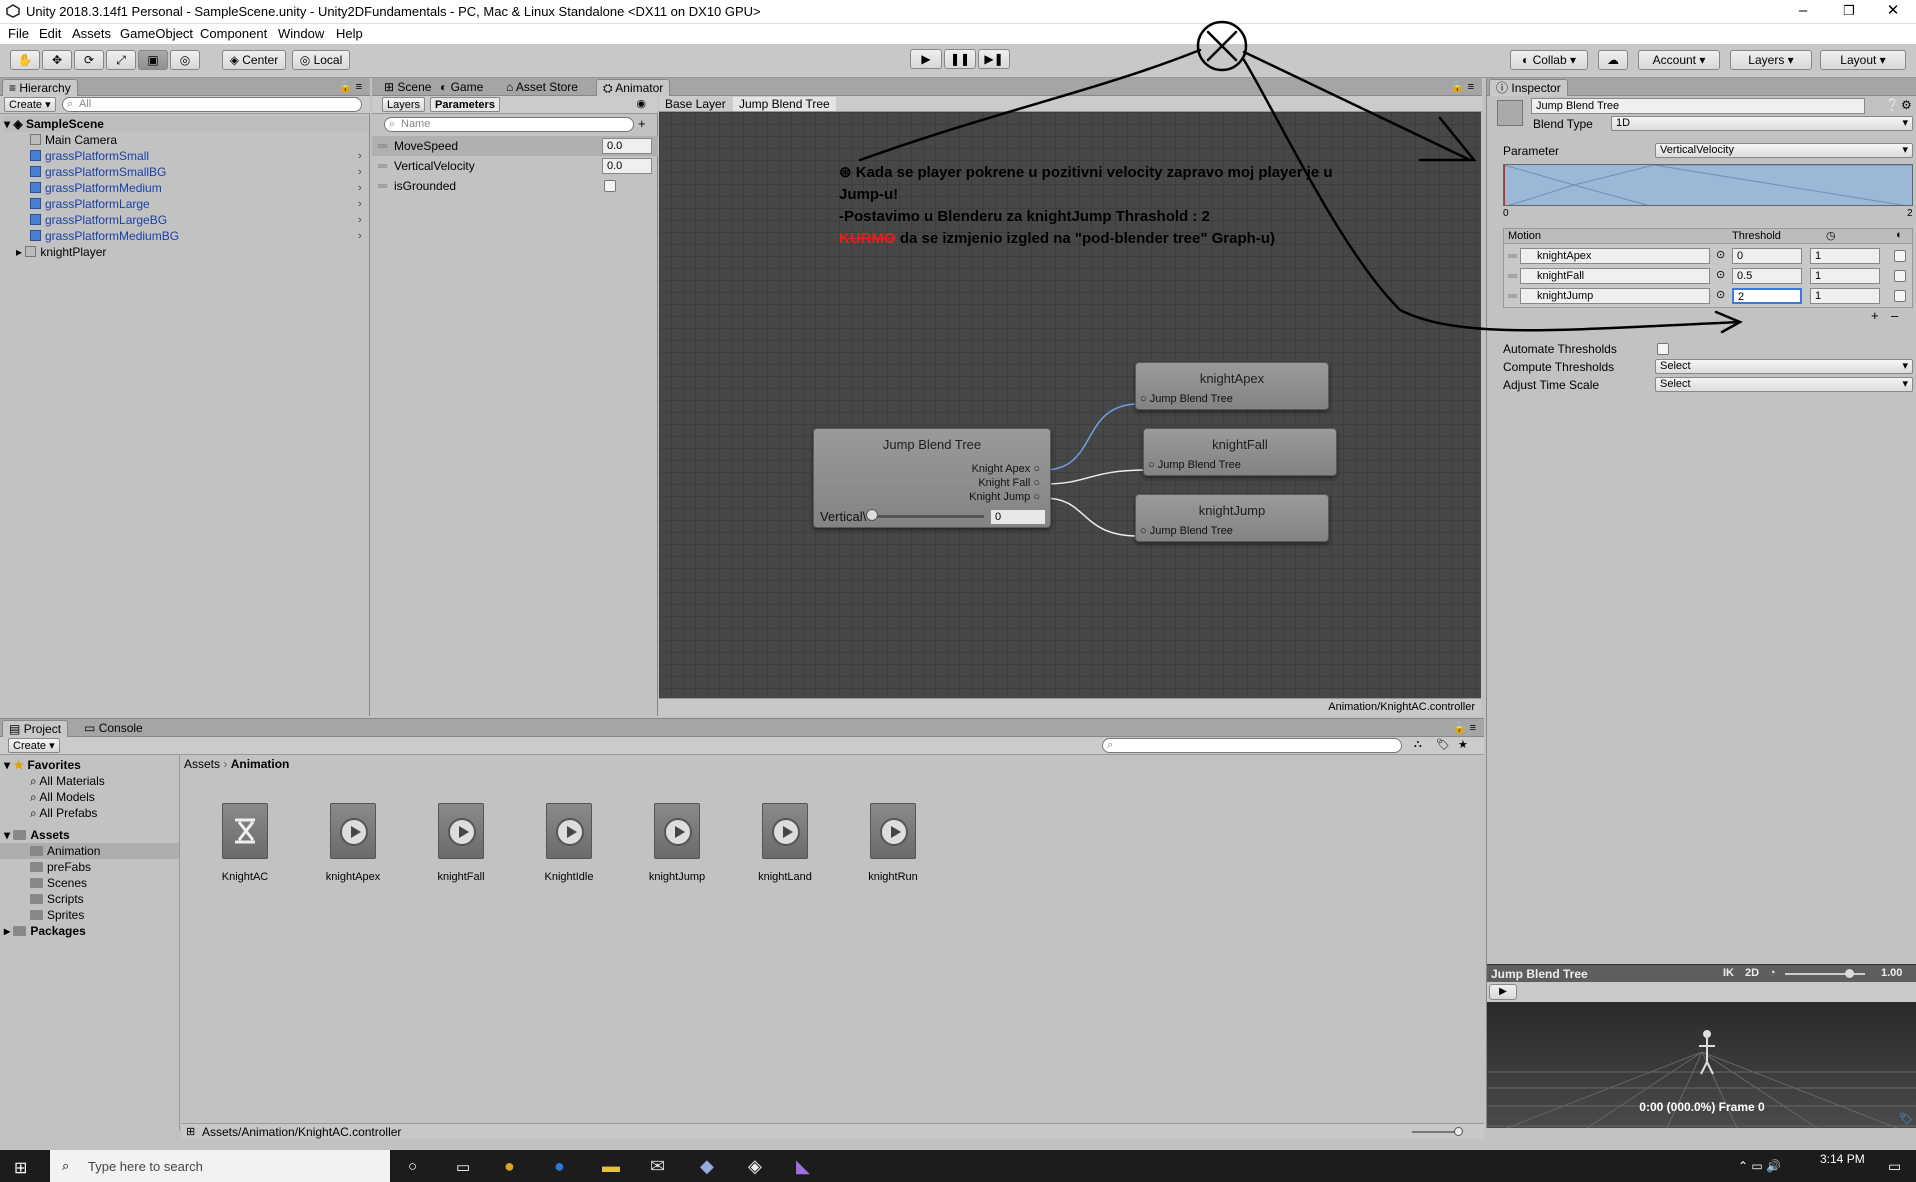 The image size is (1916, 1182). I want to click on scale-tool-icon: ⤢, so click(121, 60).